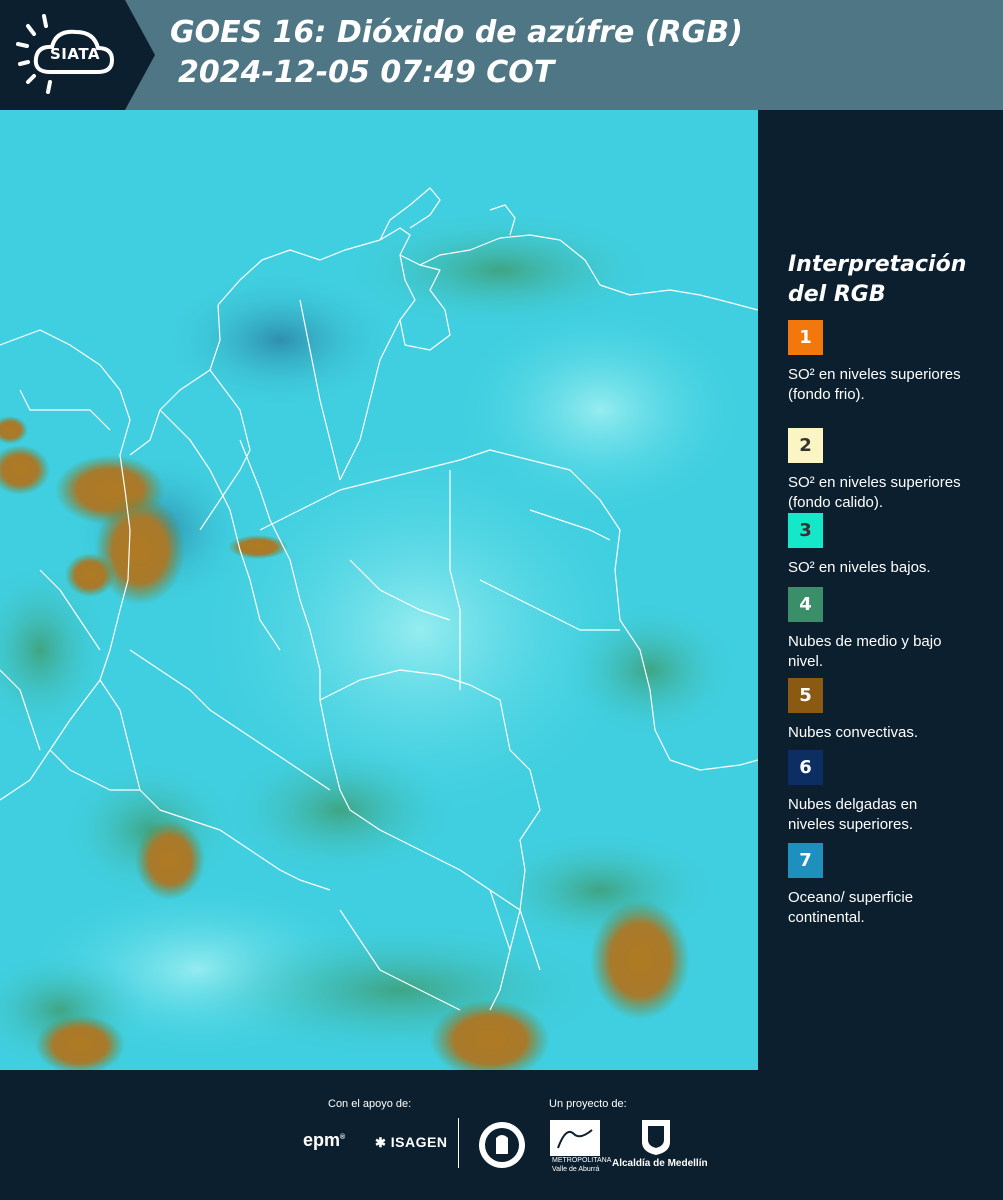 Image resolution: width=1003 pixels, height=1200 pixels. I want to click on isagen-mark-icon: ✱, so click(381, 1142).